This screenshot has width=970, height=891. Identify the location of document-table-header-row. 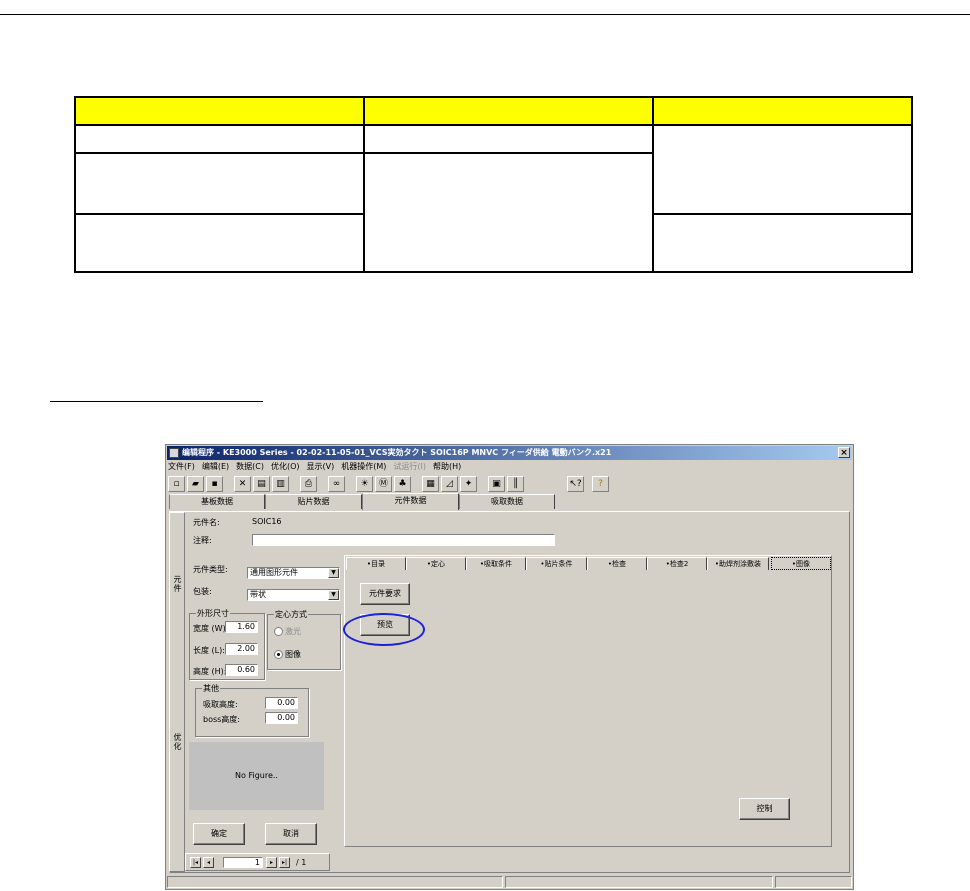
(493, 111).